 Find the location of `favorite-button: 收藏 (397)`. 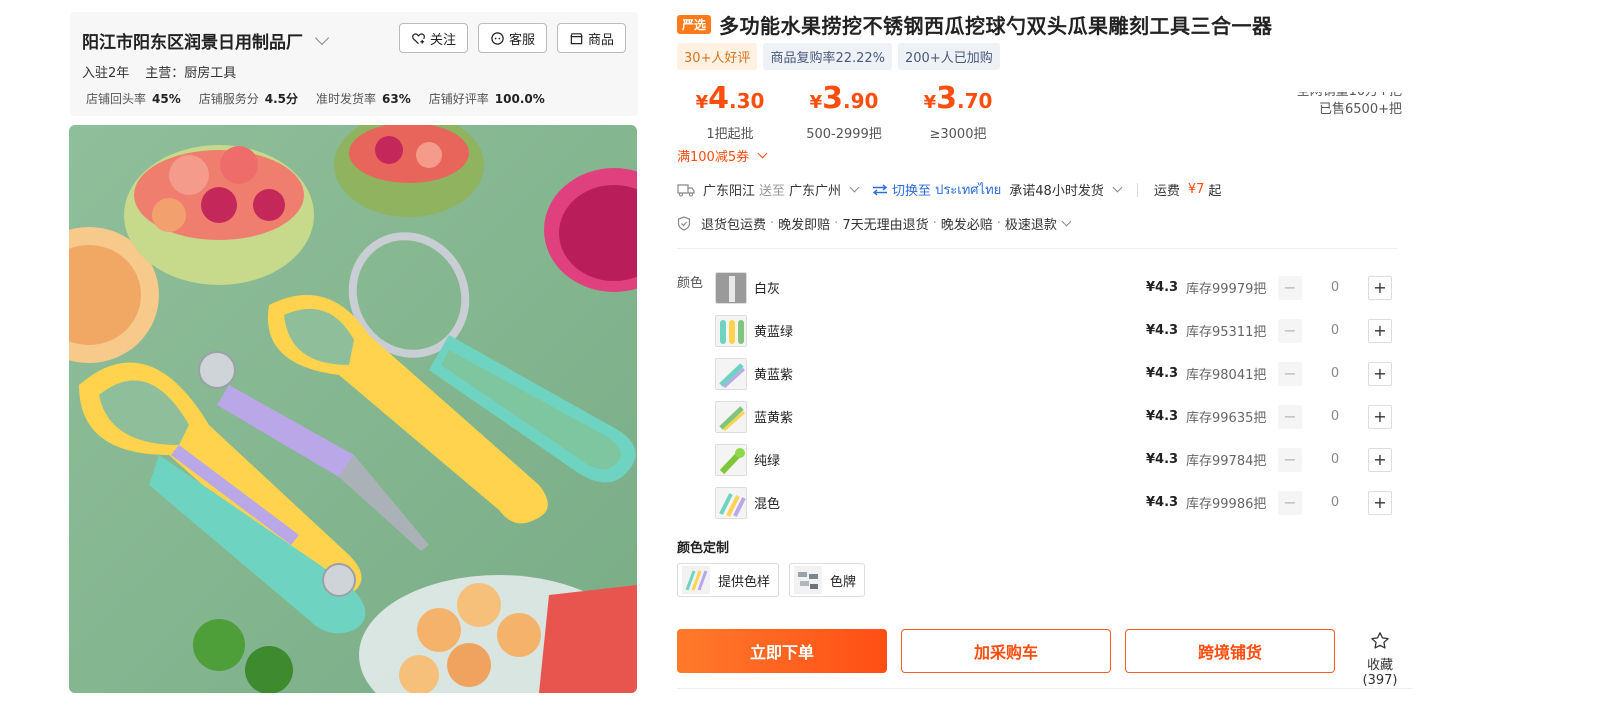

favorite-button: 收藏 (397) is located at coordinates (1380, 659).